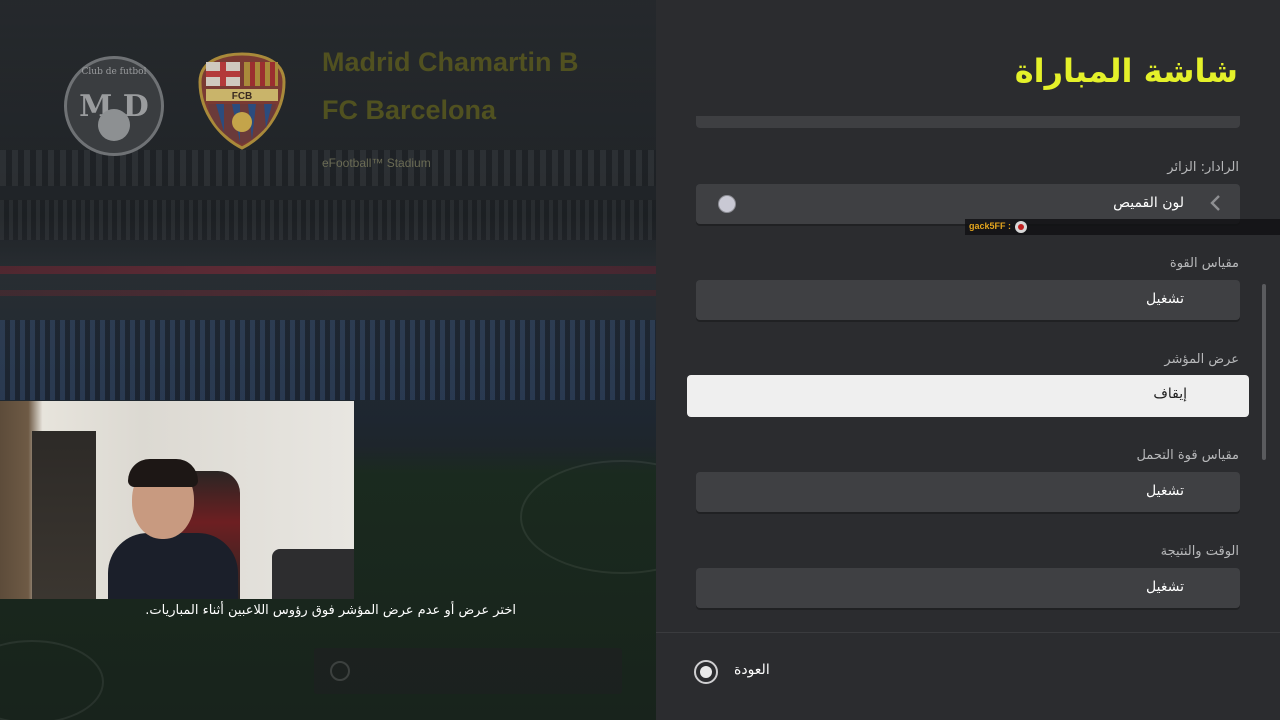 The width and height of the screenshot is (1280, 720). Describe the element at coordinates (64, 515) in the screenshot. I see `webcam-door` at that location.